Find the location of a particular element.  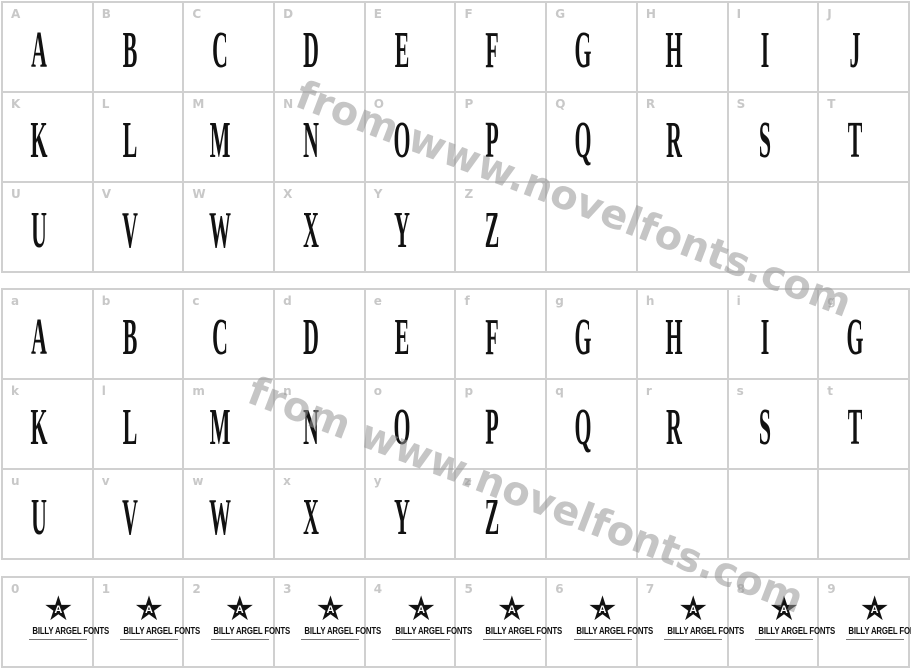

glyph-cell: tT is located at coordinates (864, 425).